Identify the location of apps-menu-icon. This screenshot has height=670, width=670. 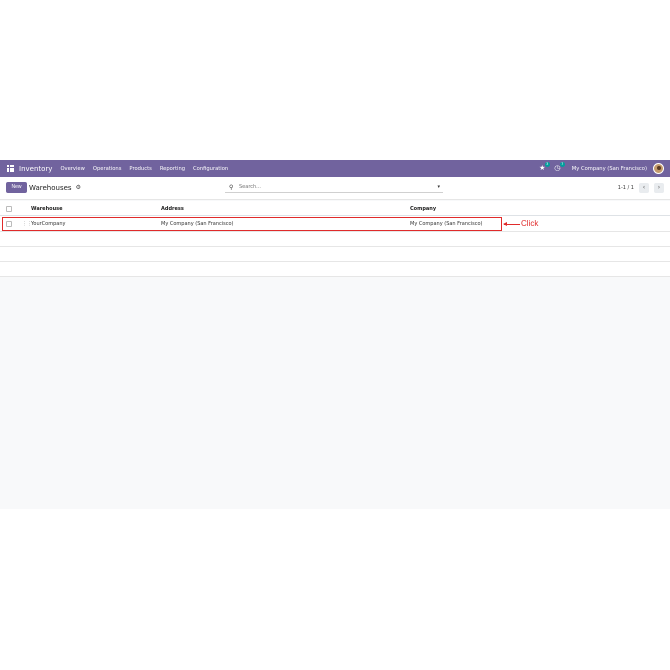
(10, 168).